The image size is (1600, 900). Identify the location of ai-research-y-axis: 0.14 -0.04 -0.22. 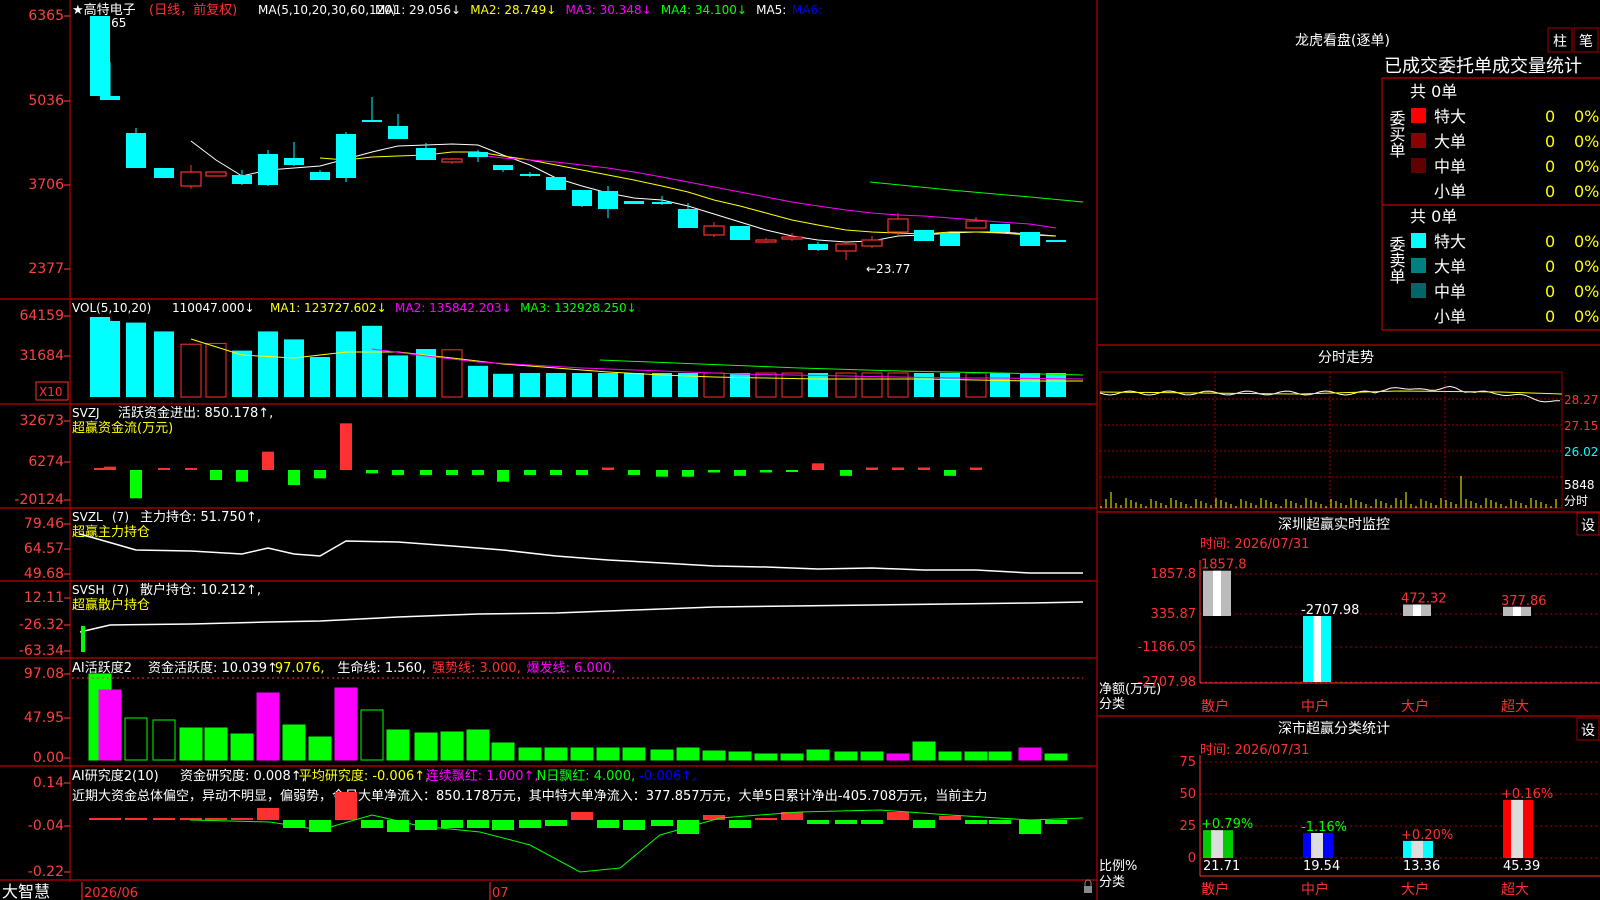
(49, 827).